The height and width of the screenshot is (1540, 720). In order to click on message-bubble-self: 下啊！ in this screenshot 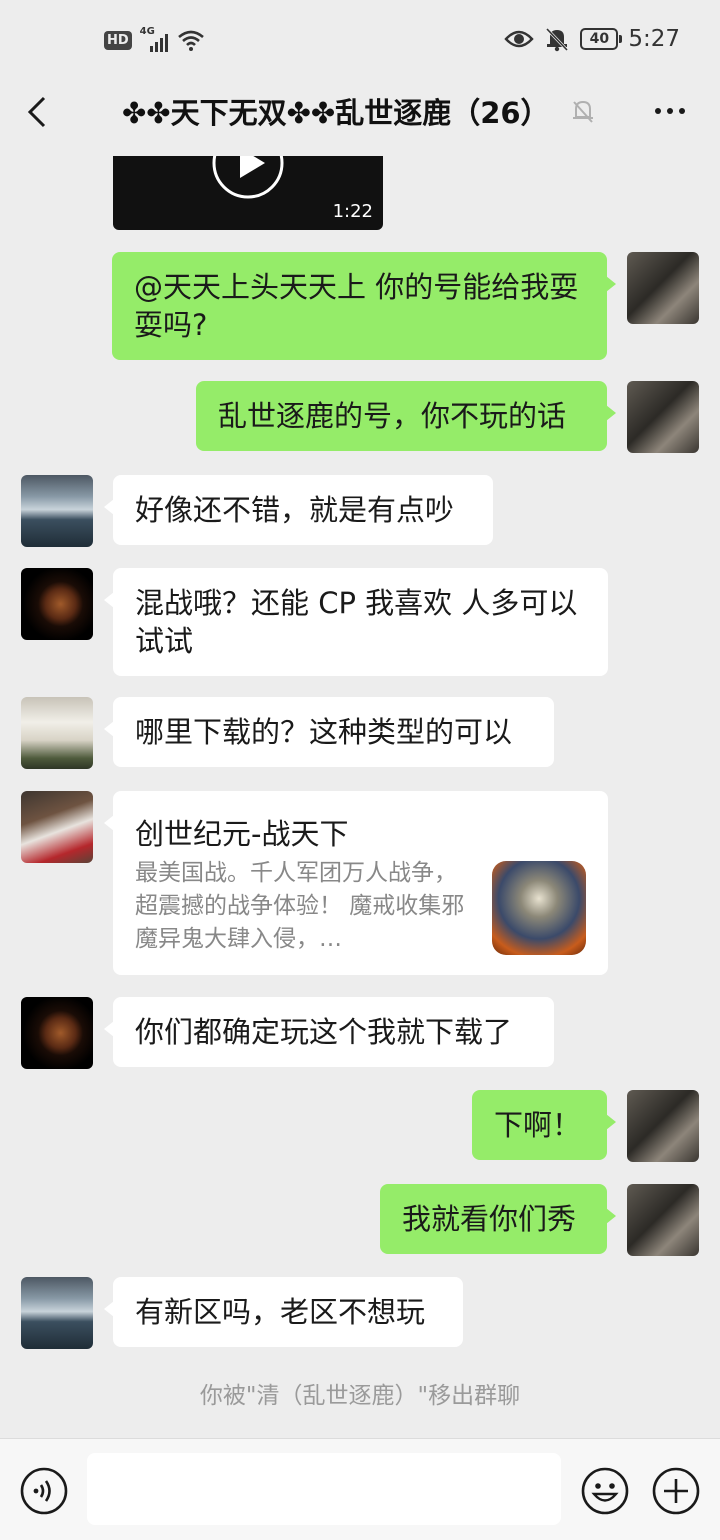, I will do `click(544, 1125)`.